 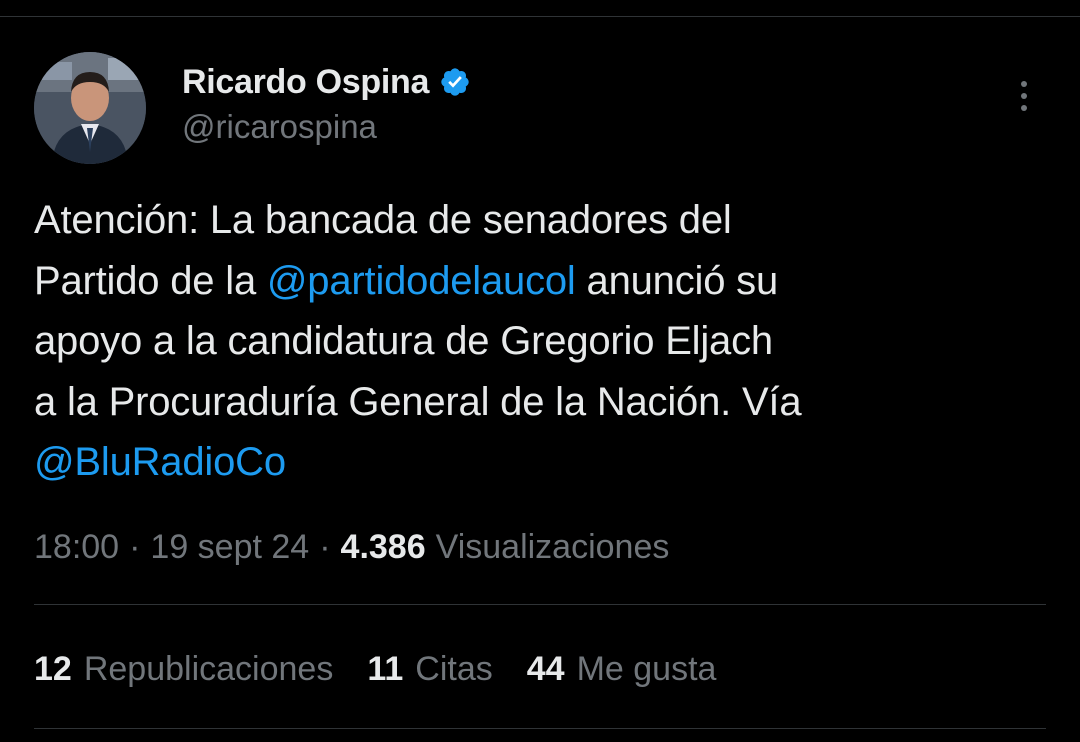 I want to click on views-count: 4.386, so click(x=383, y=546).